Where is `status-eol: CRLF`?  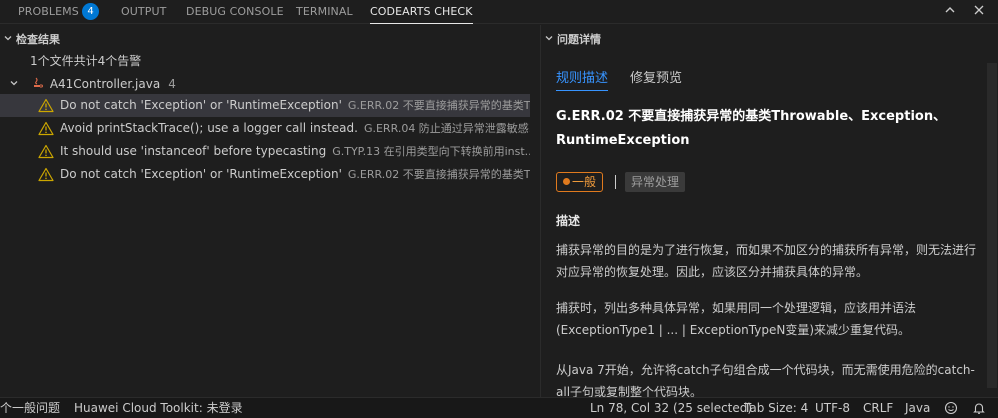
status-eol: CRLF is located at coordinates (878, 408).